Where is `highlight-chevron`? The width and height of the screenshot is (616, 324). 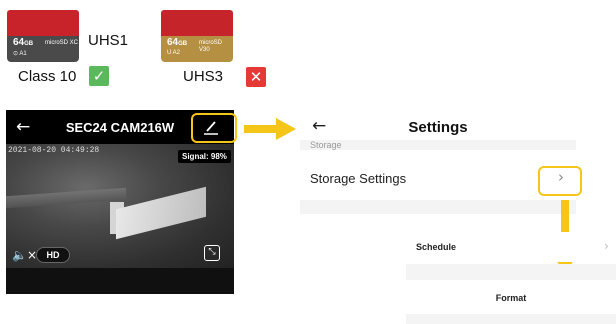
highlight-chevron is located at coordinates (560, 181).